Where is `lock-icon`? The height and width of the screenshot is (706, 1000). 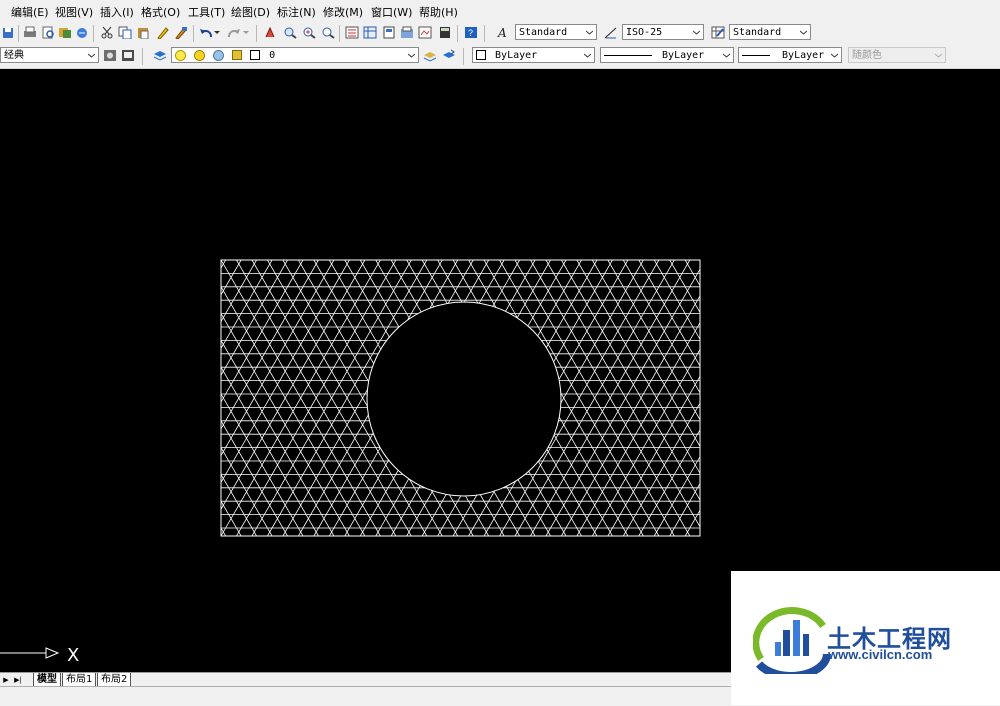
lock-icon is located at coordinates (237, 55).